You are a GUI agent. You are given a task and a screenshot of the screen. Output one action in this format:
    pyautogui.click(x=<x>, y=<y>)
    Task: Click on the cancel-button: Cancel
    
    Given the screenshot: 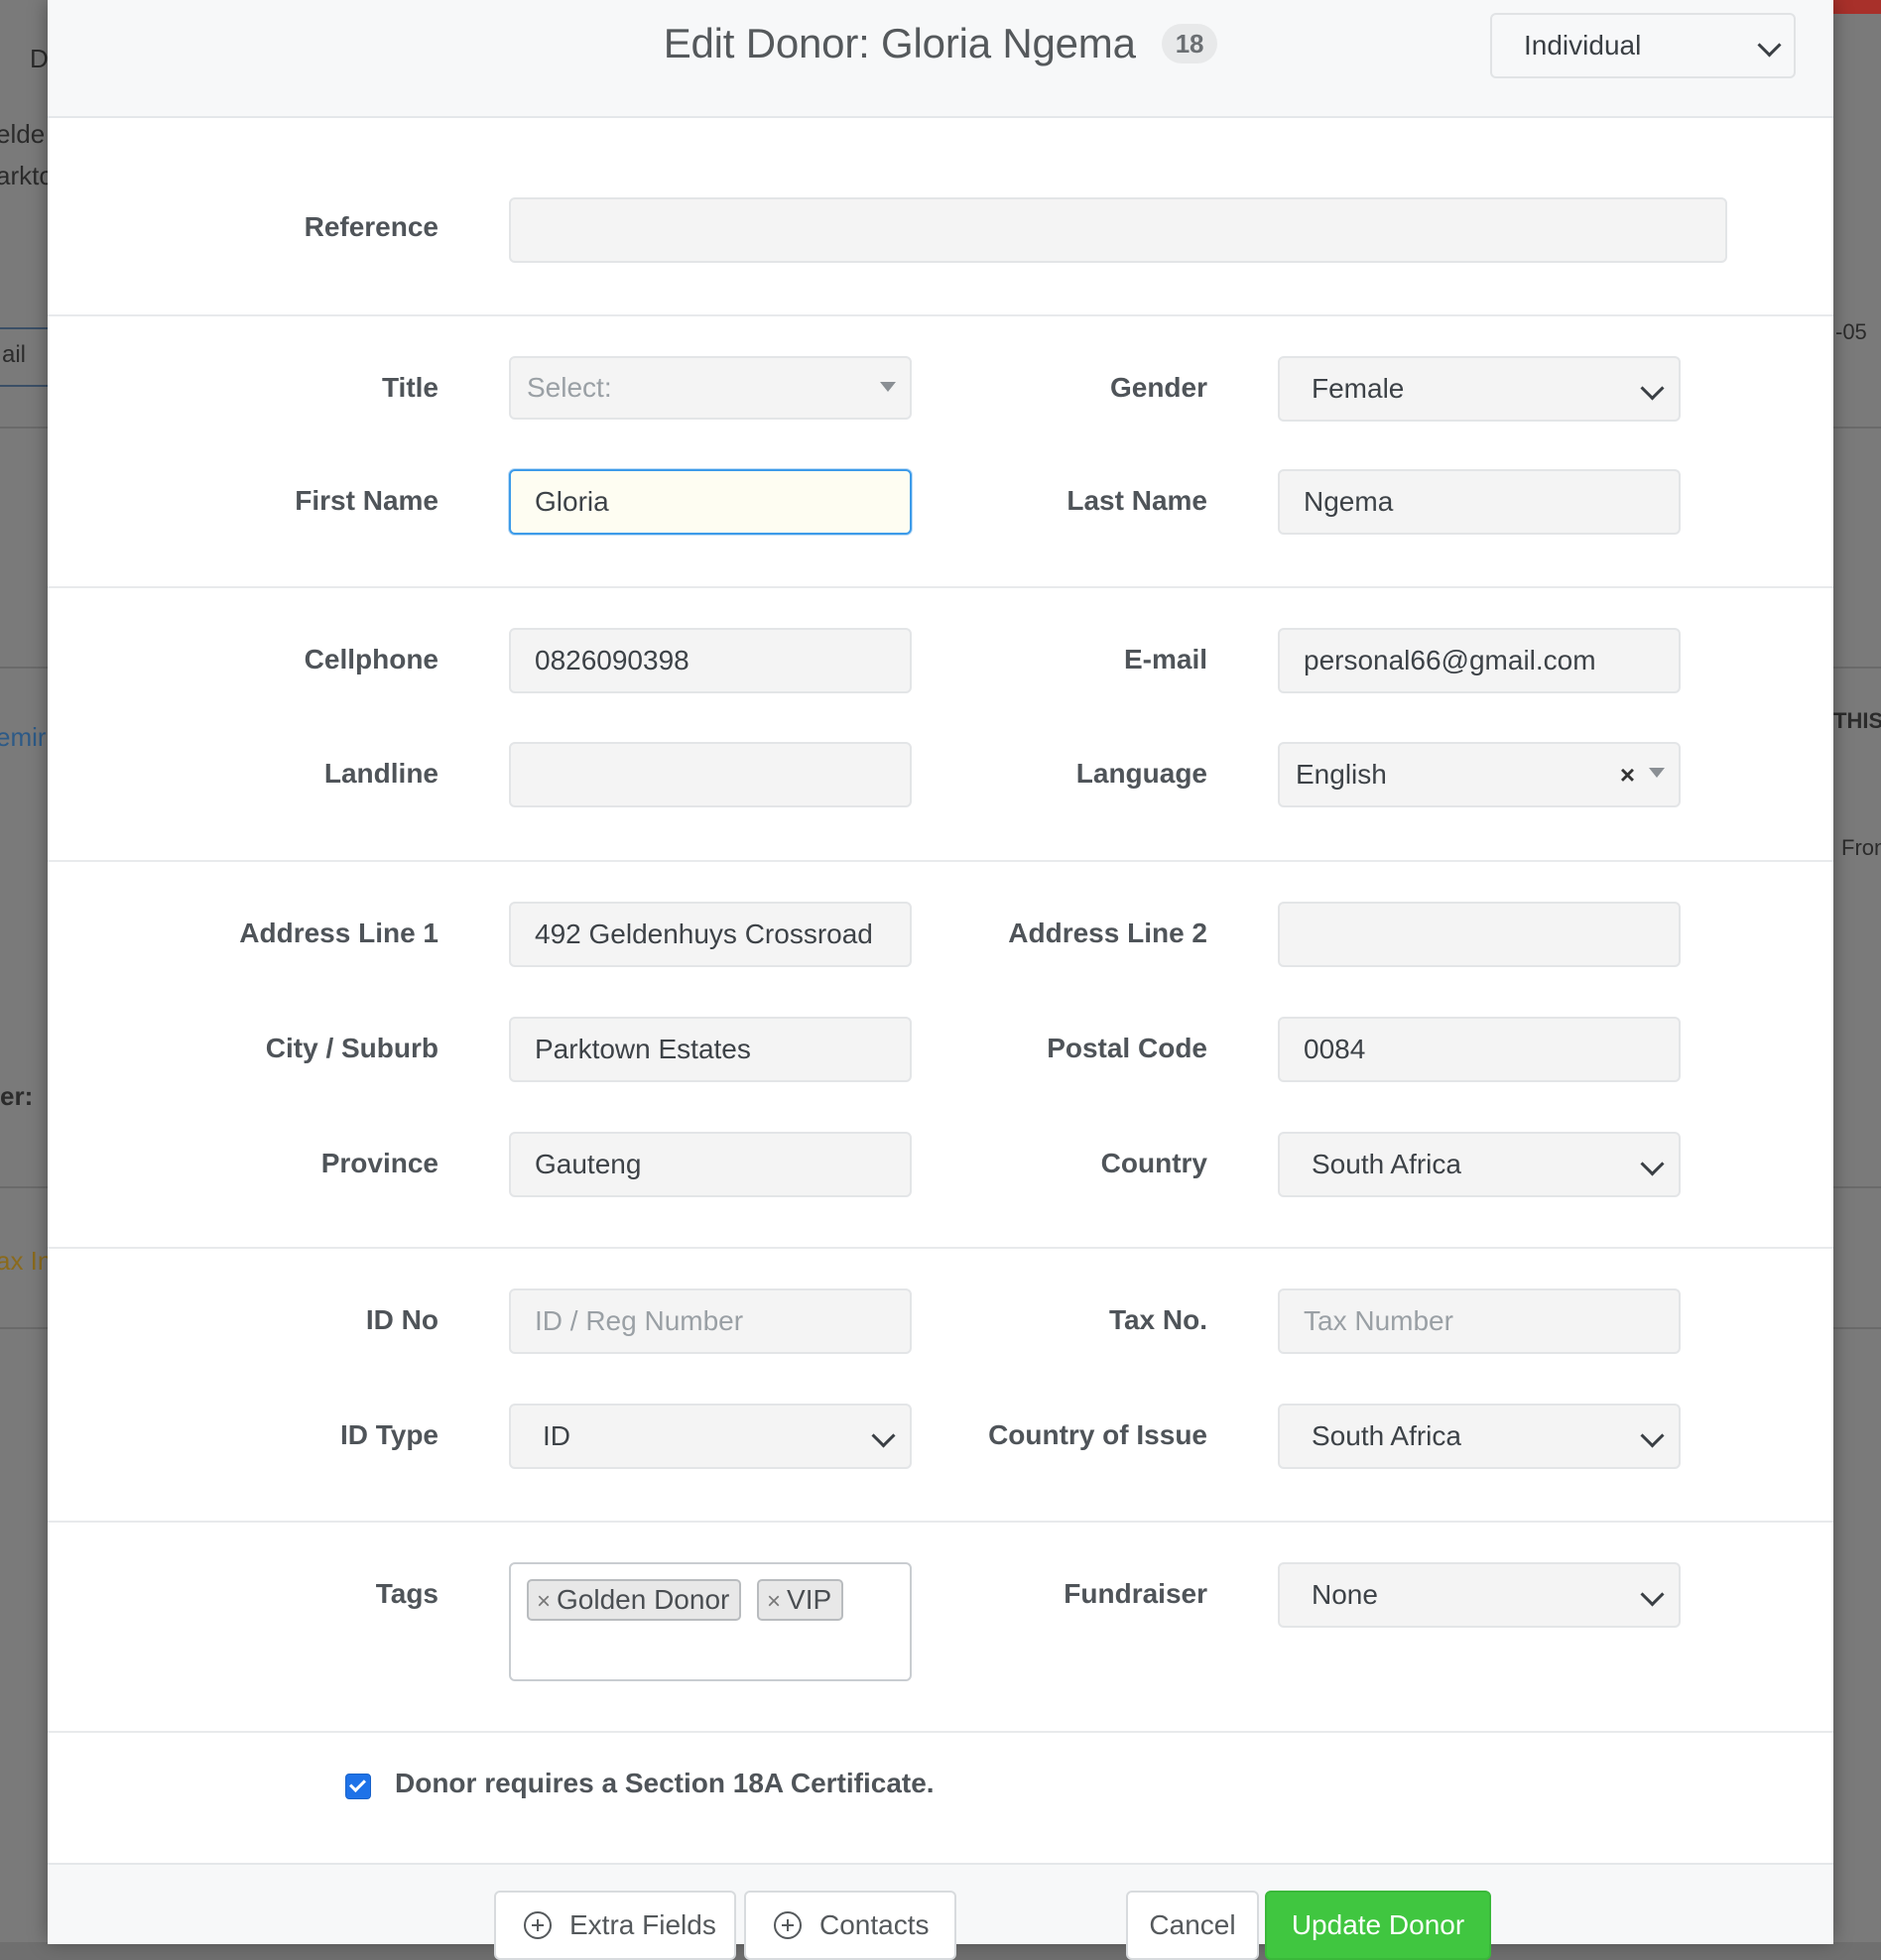 What is the action you would take?
    pyautogui.click(x=1192, y=1926)
    